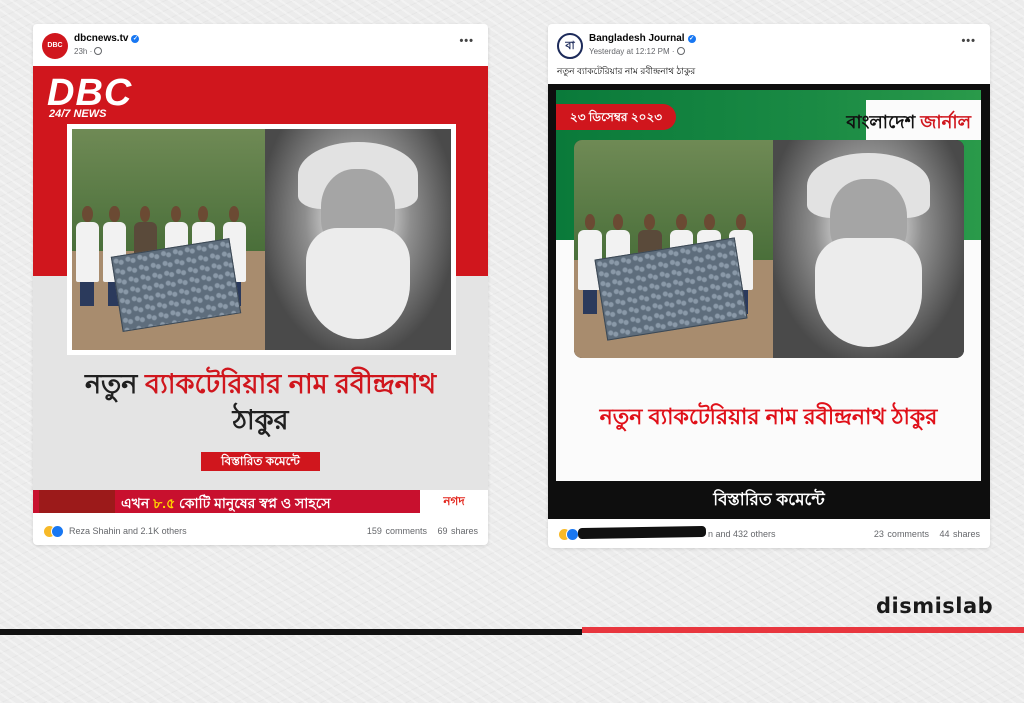 The width and height of the screenshot is (1024, 703). Describe the element at coordinates (260, 45) in the screenshot. I see `post-header: DBC dbcnews.tv ✓ 23h · •••` at that location.